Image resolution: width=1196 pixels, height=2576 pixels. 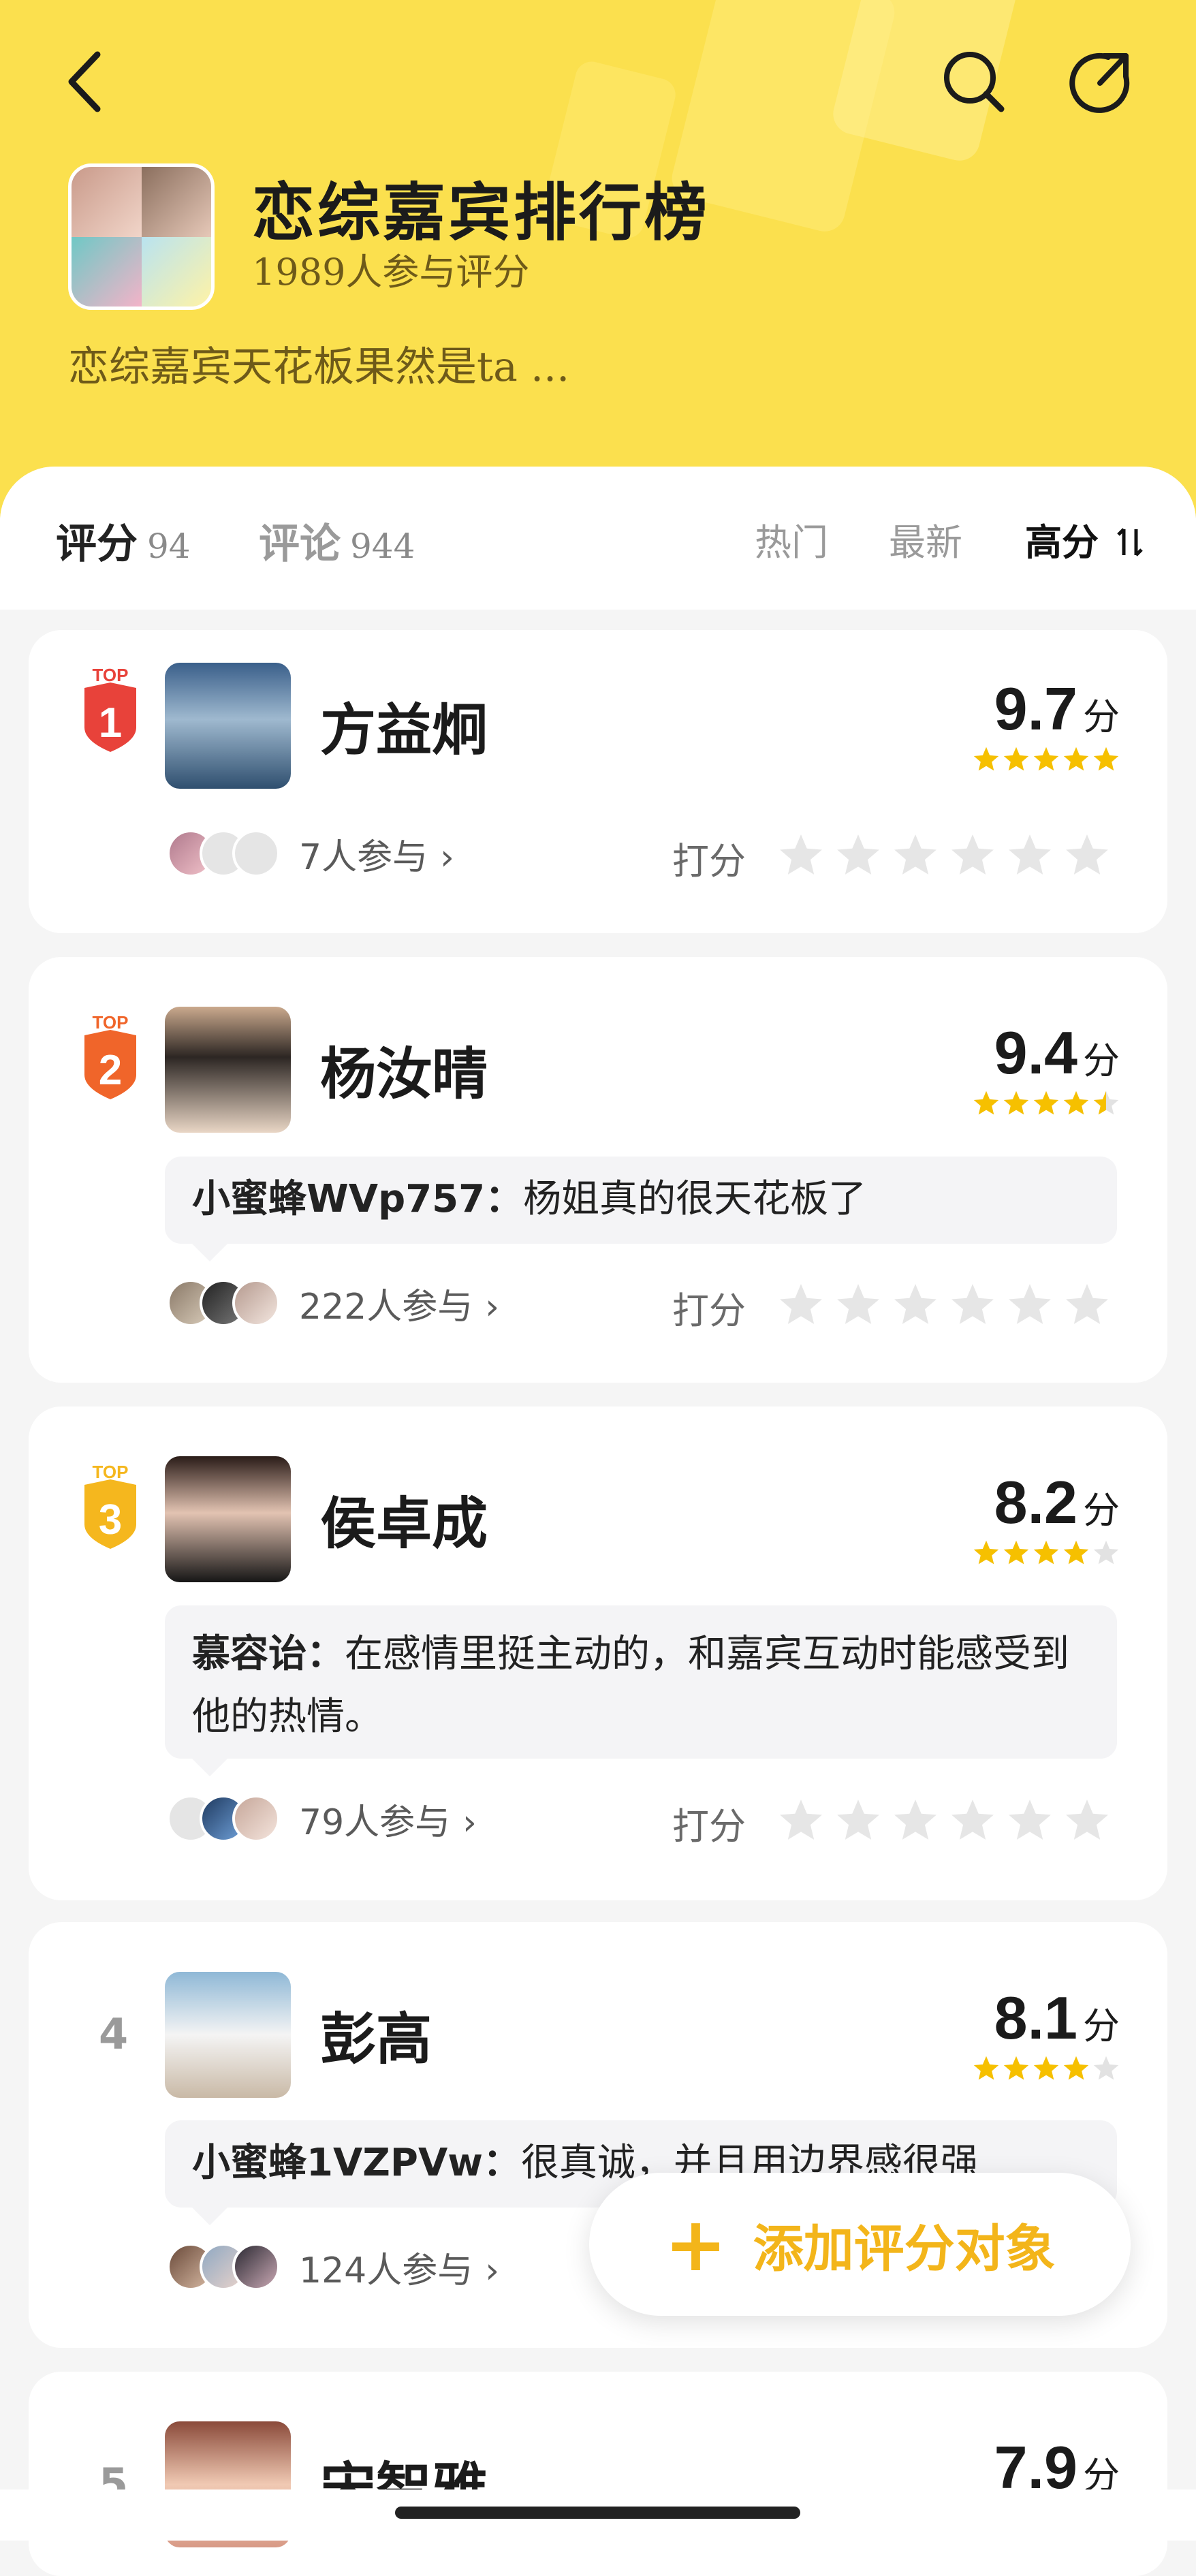 I want to click on item-score: 9.7 分, so click(x=1057, y=708).